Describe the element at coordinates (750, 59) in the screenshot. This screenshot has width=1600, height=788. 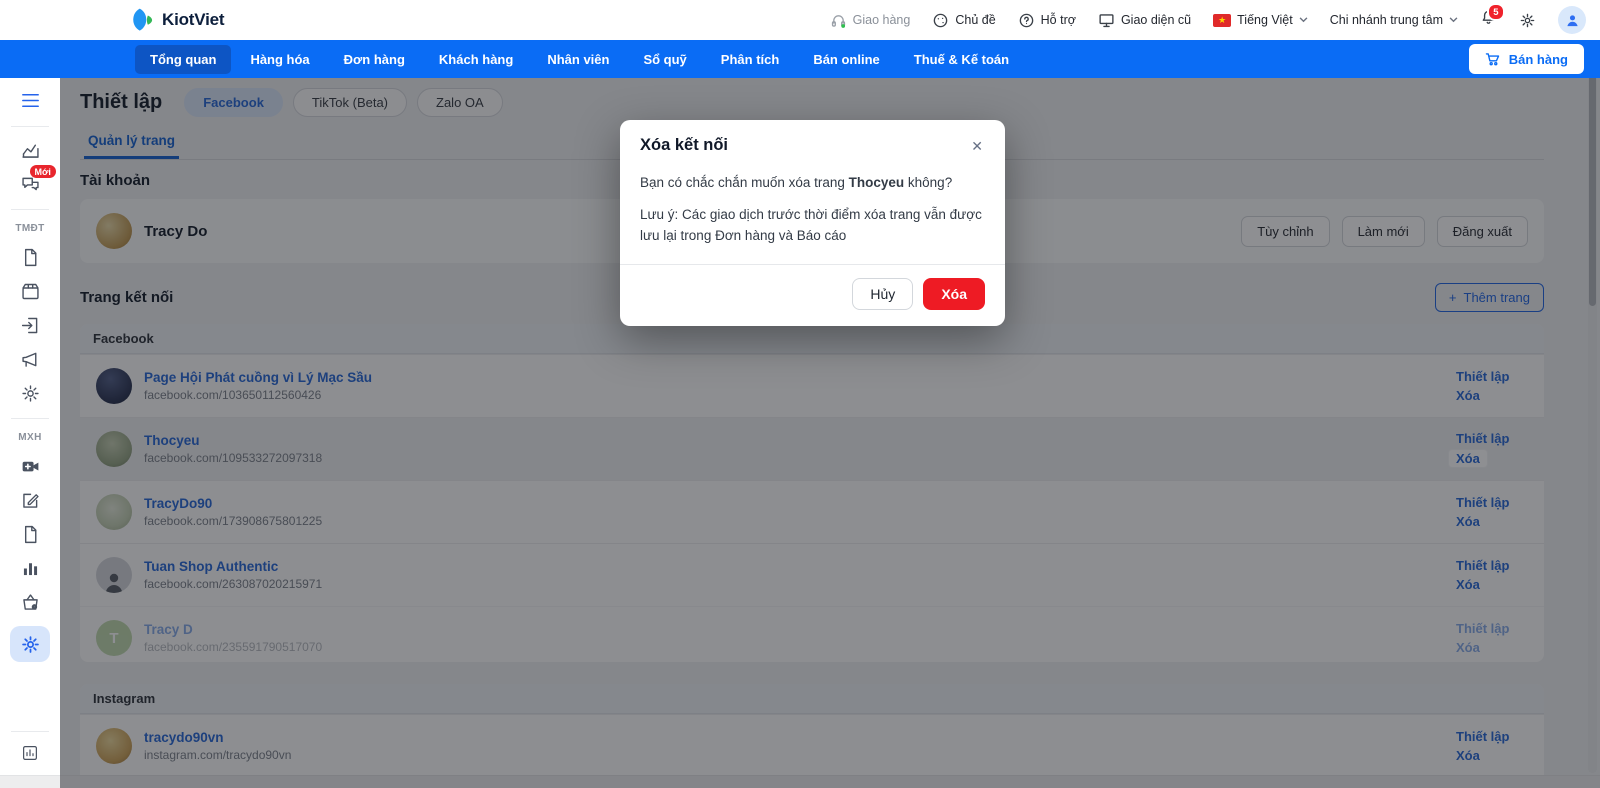
I see `nav-phan-tich: Phân tích` at that location.